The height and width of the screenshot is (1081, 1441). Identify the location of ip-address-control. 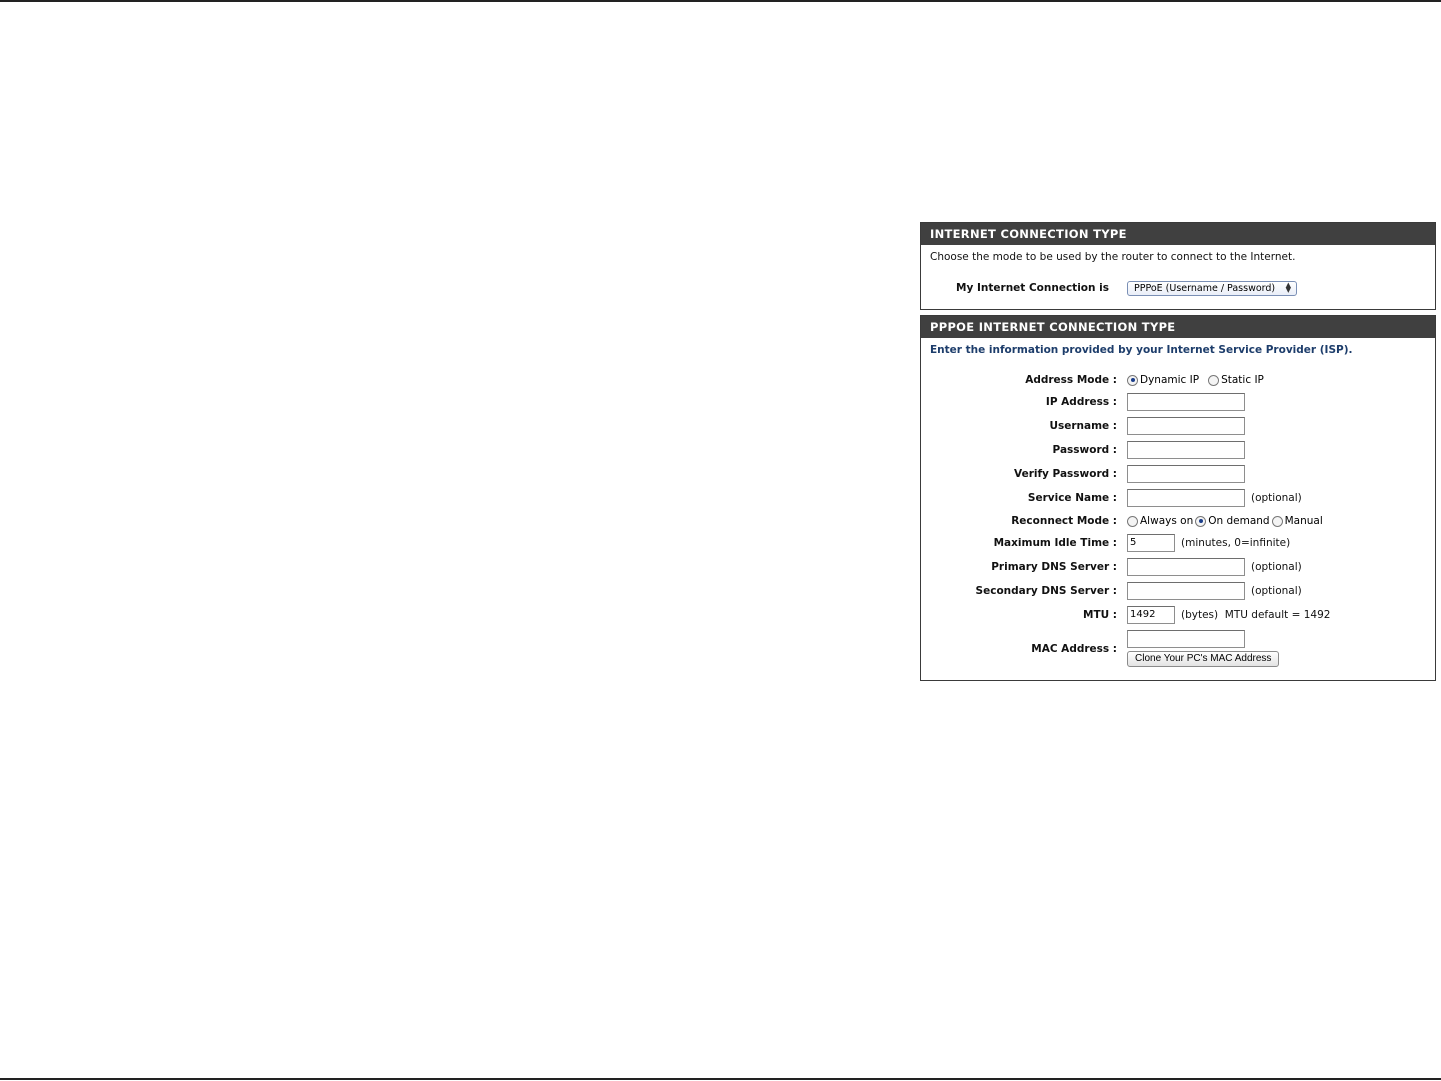
(1186, 402).